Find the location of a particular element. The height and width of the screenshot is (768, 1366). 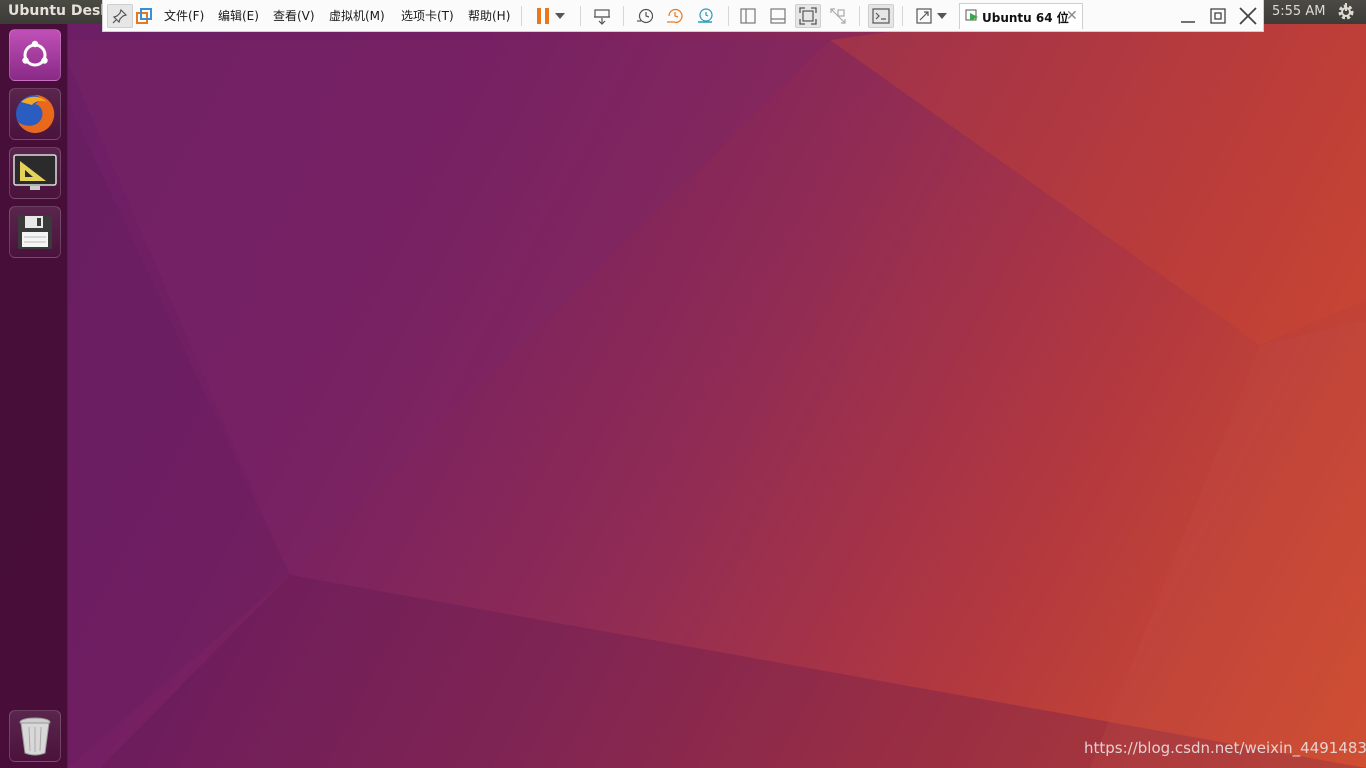

menu-file: 文件(F) is located at coordinates (184, 15).